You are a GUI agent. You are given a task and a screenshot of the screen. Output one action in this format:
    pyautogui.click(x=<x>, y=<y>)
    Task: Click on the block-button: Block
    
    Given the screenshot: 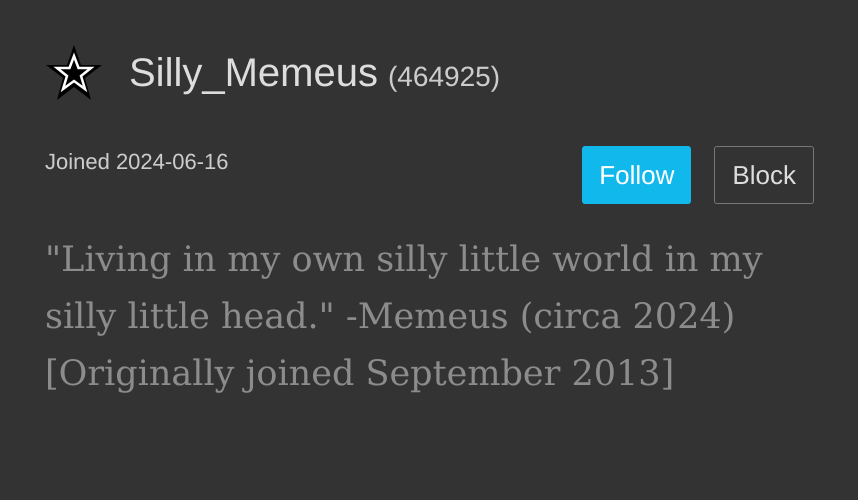 What is the action you would take?
    pyautogui.click(x=764, y=175)
    